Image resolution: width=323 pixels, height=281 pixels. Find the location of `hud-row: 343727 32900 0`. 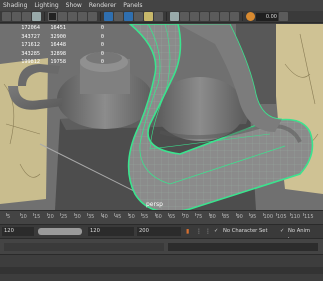

hud-row: 343727 32900 0 is located at coordinates (62, 36).